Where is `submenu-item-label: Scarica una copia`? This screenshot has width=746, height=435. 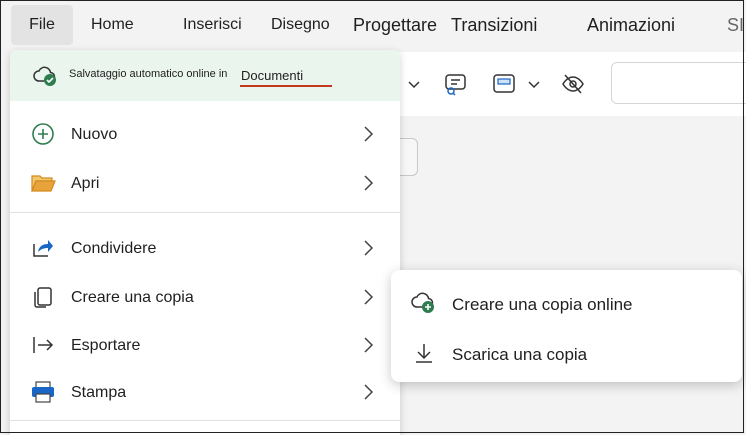 submenu-item-label: Scarica una copia is located at coordinates (520, 354).